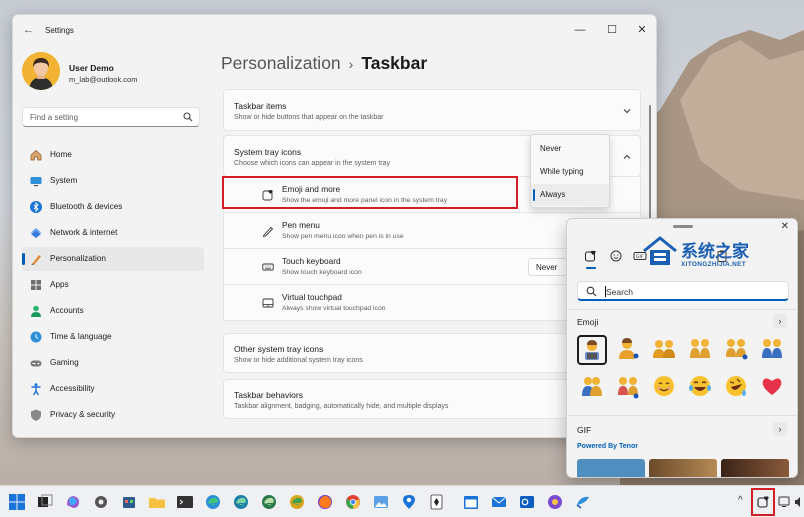 The image size is (804, 517). I want to click on emoji-heart-icon, so click(591, 256).